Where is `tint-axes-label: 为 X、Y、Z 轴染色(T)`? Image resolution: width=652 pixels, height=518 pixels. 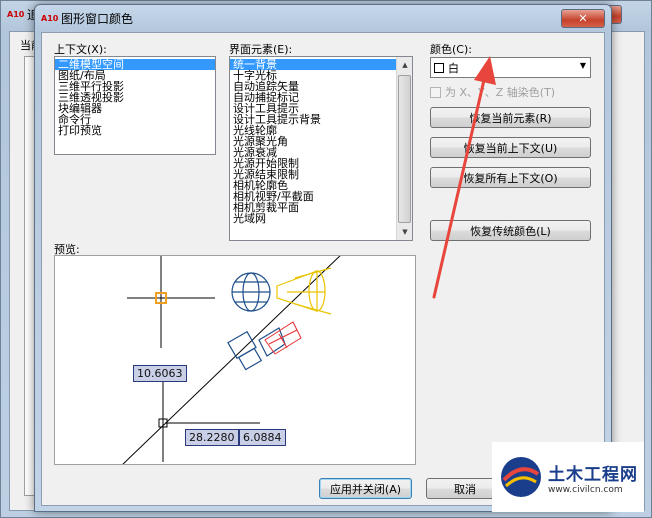
tint-axes-label: 为 X、Y、Z 轴染色(T) is located at coordinates (500, 92).